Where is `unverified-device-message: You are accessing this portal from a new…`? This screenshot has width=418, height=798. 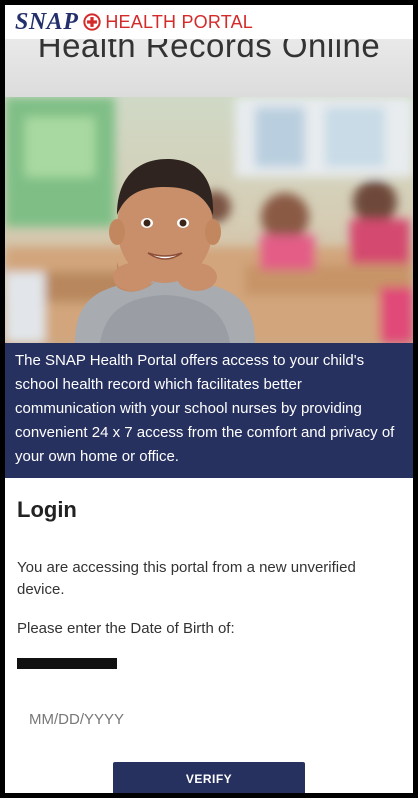
unverified-device-message: You are accessing this portal from a new… is located at coordinates (186, 578).